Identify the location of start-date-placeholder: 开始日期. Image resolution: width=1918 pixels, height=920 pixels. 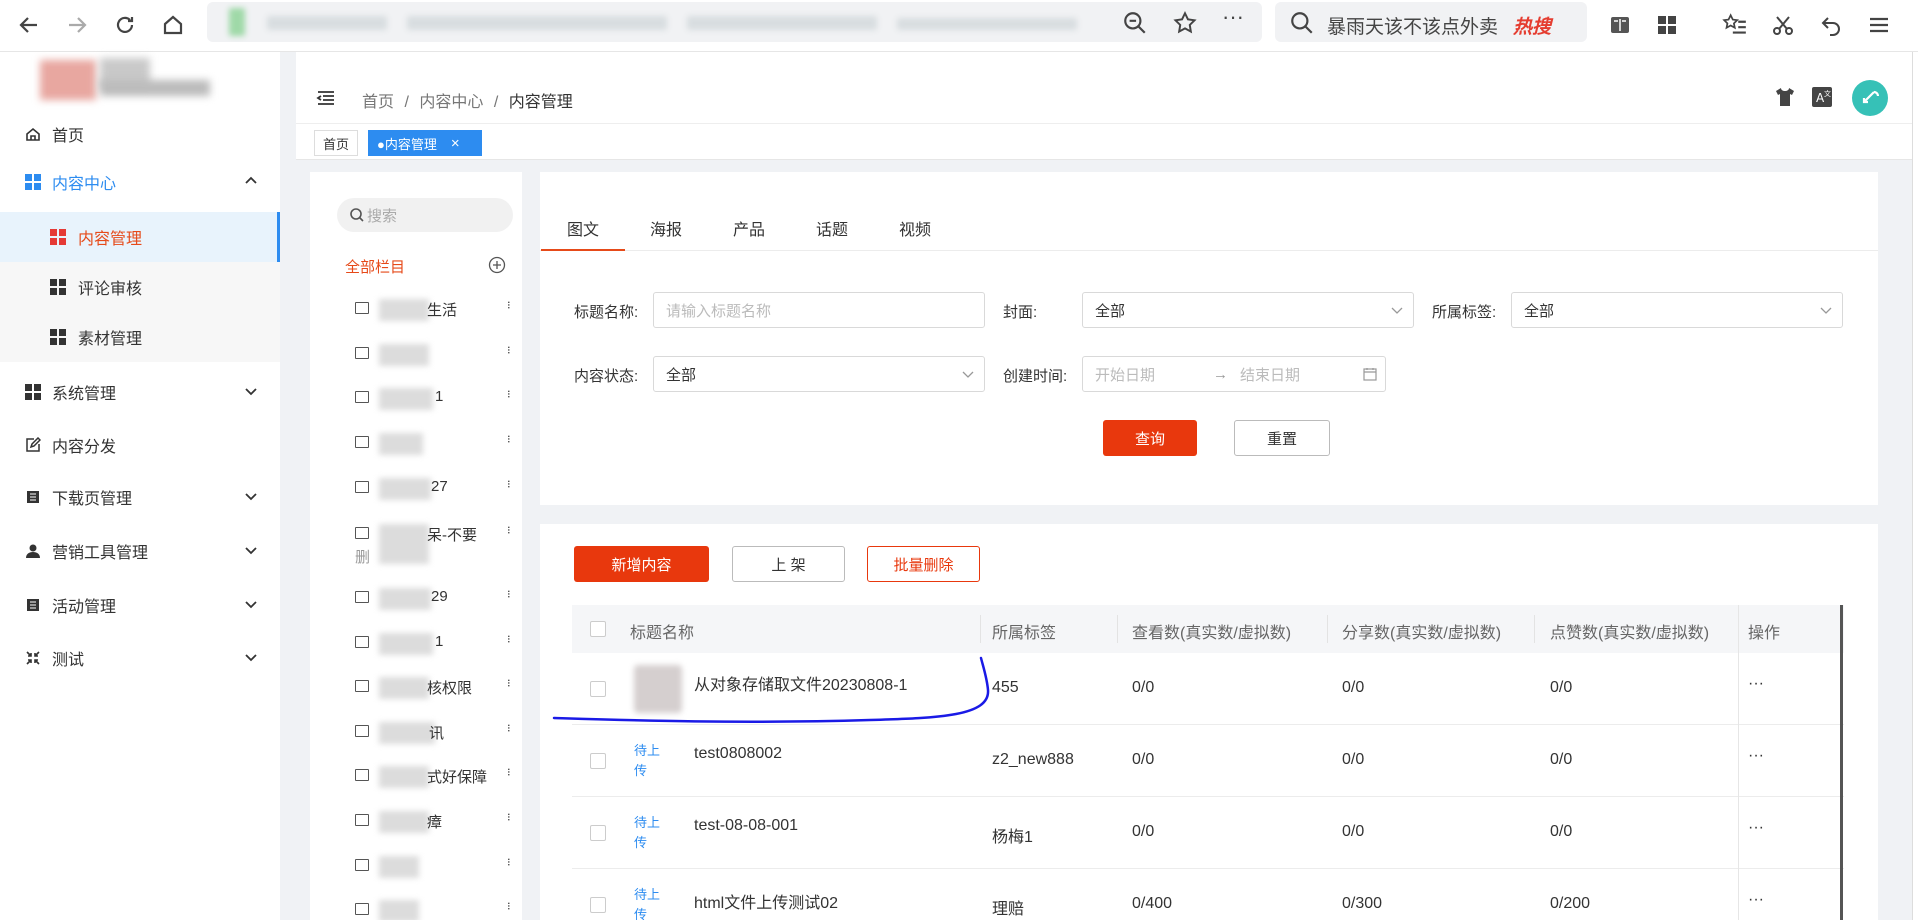
(1125, 374).